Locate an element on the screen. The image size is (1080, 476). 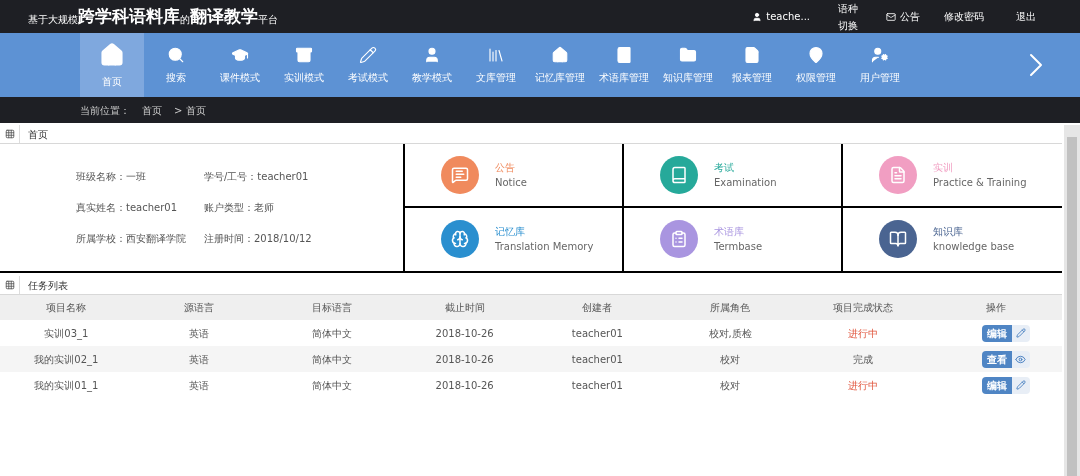
document-icon is located at coordinates (752, 54).